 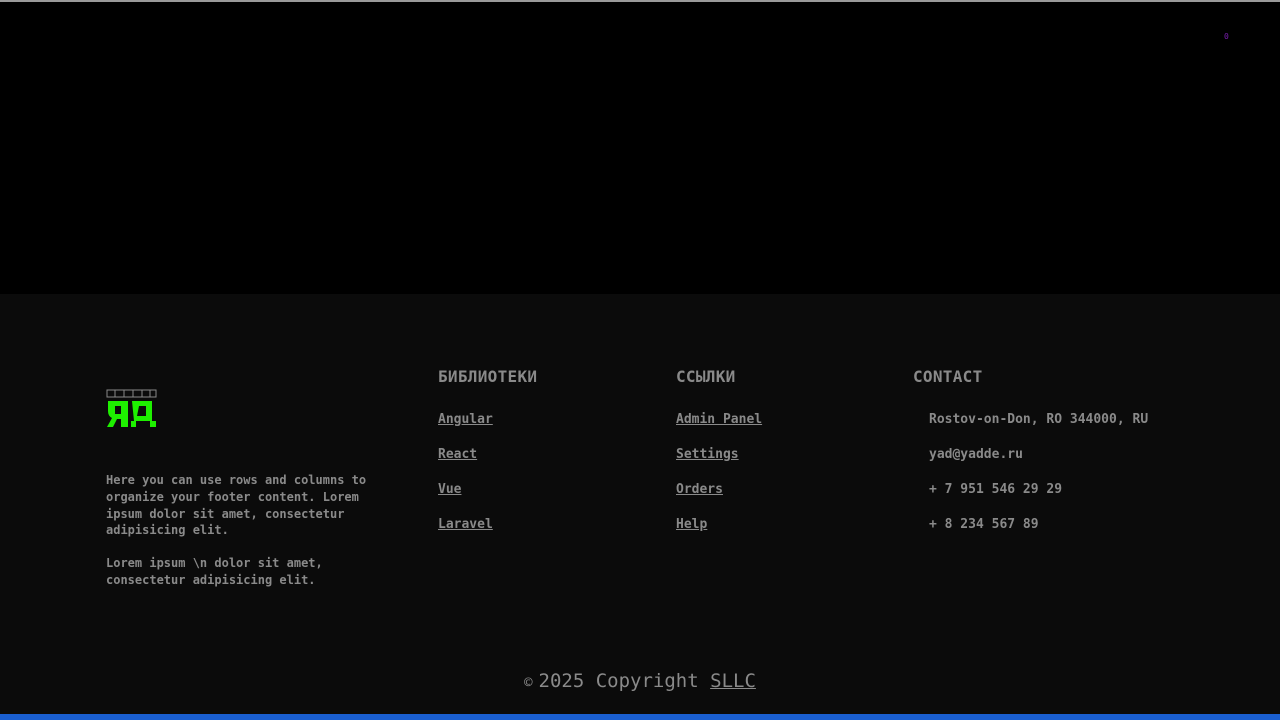 I want to click on link-react: React, so click(x=487, y=454).